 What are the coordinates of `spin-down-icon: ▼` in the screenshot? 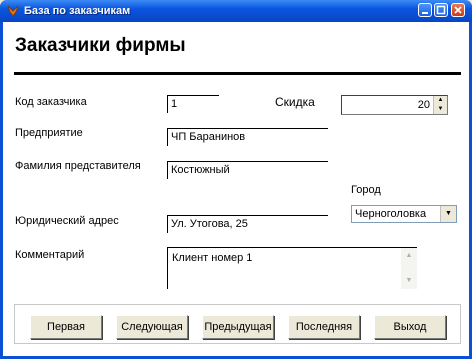 It's located at (440, 109).